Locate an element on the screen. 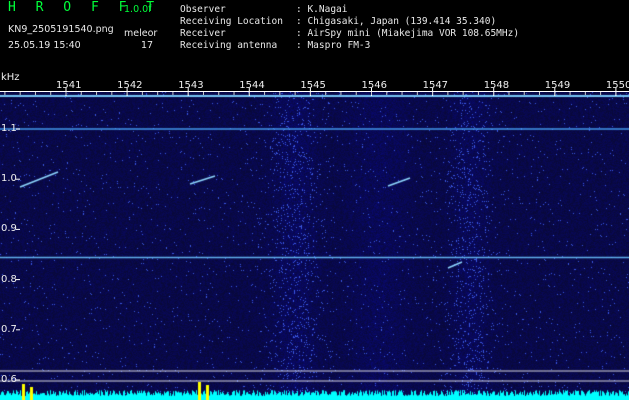 The height and width of the screenshot is (400, 629). x-tick-label: 1548 is located at coordinates (496, 85).